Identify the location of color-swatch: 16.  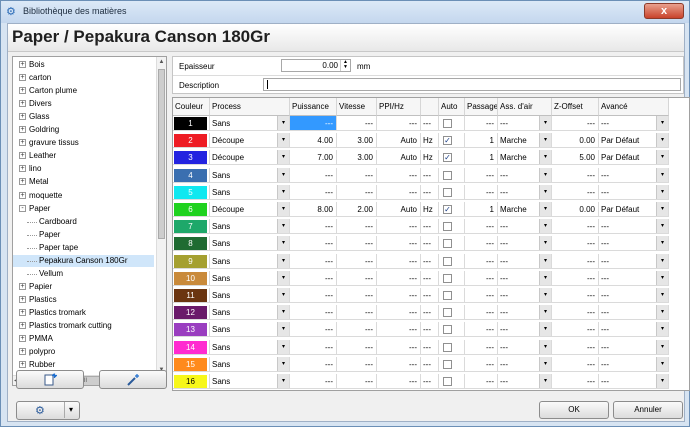
(190, 381).